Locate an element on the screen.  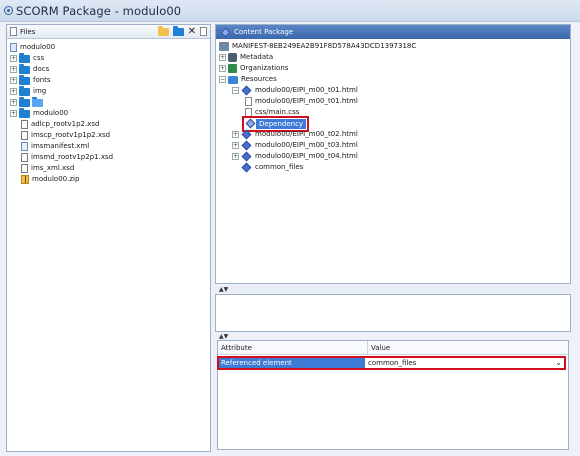
window-titlebar: SCORM Package - modulo00 is located at coordinates (290, 11).